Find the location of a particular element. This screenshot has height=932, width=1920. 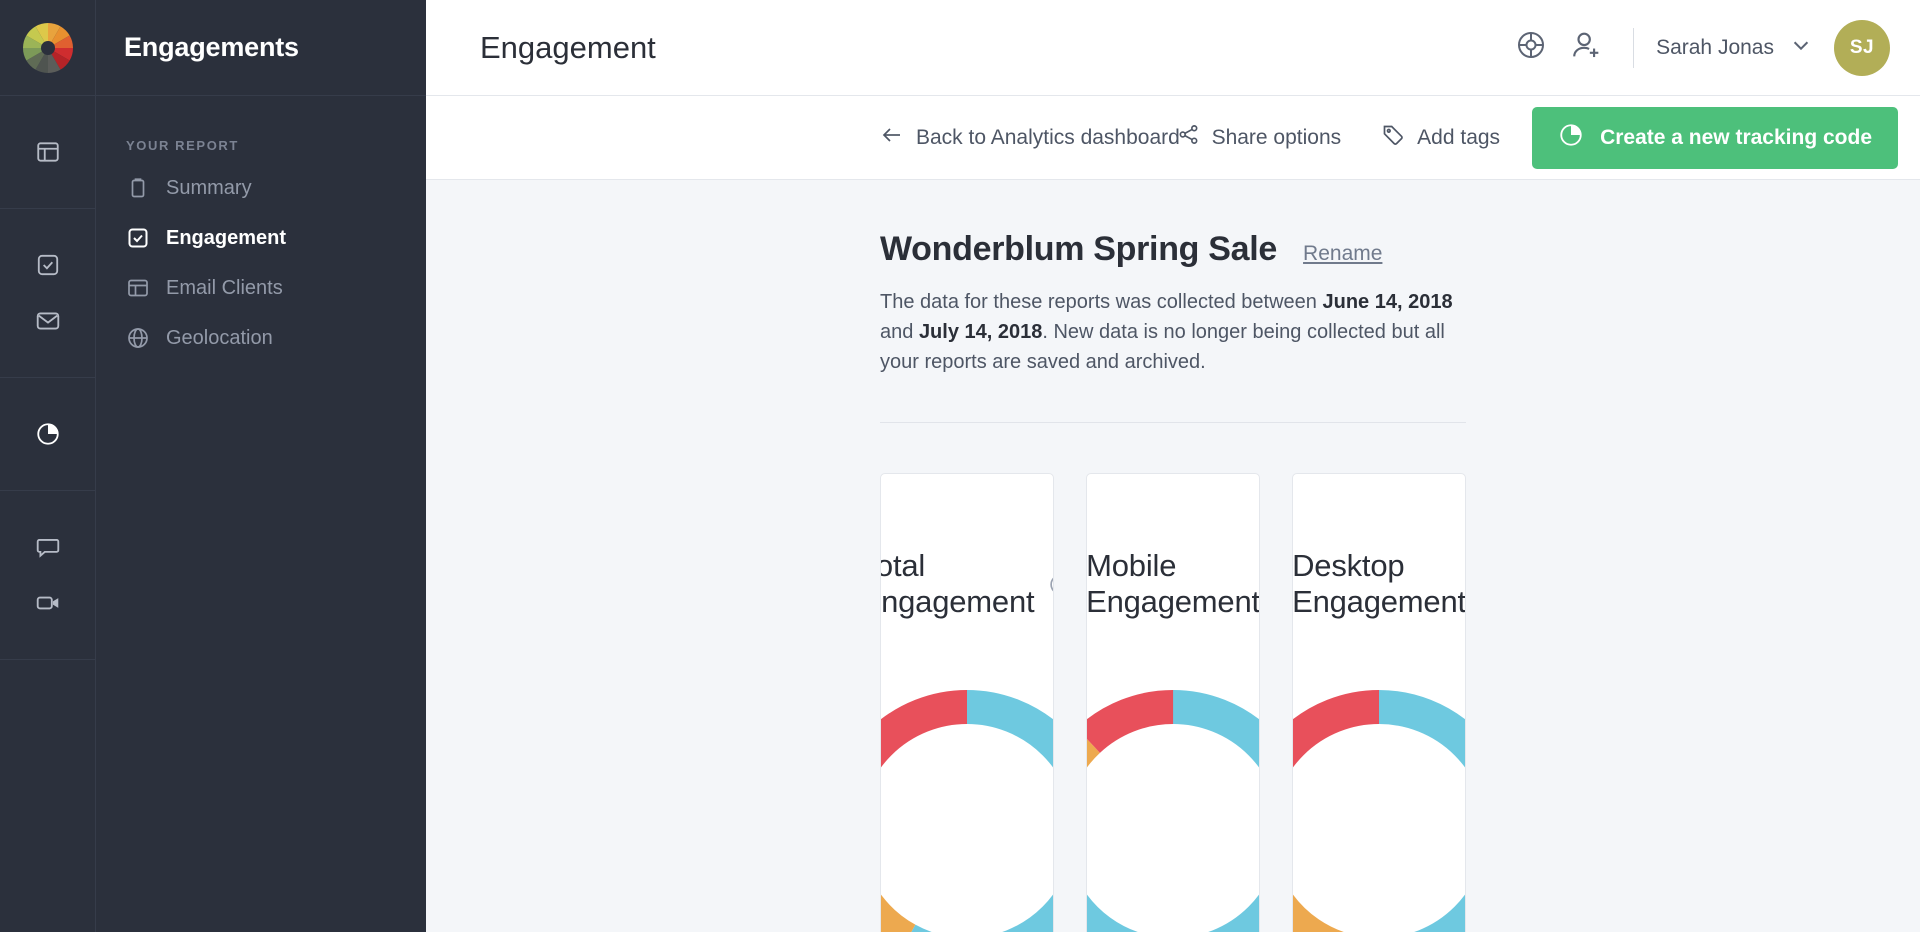

card-title: Total Engagement is located at coordinates (967, 584).